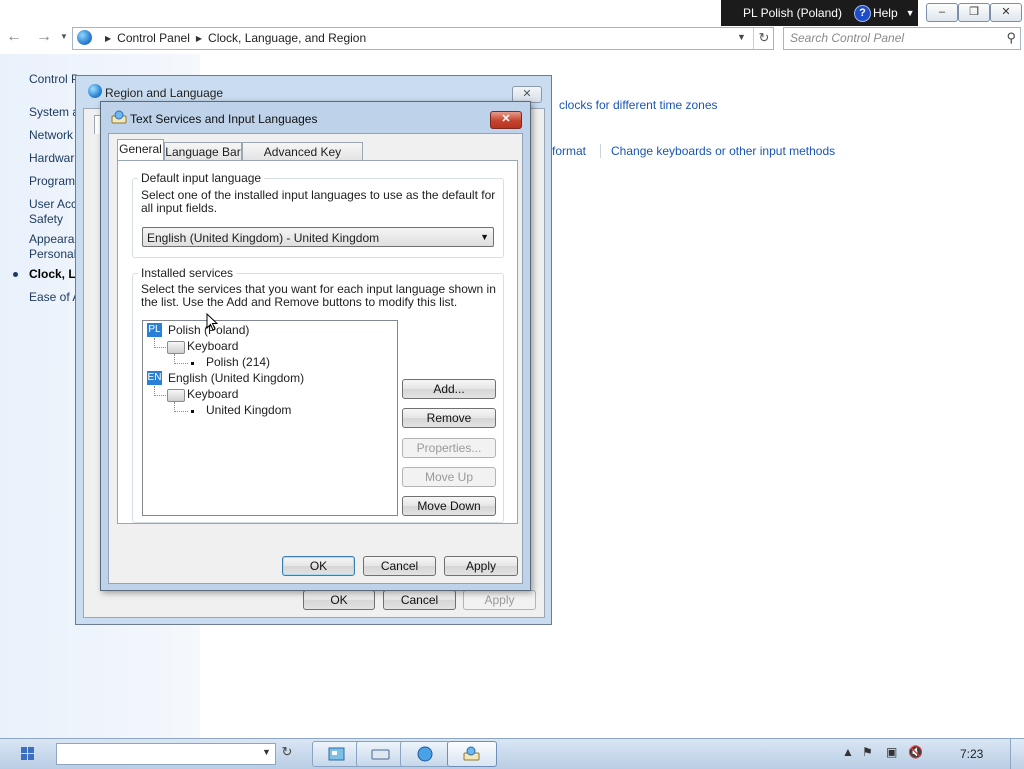 The image size is (1024, 769). I want to click on taskbar: ▼ ↻ ▲ ⚑ ▣ 🔇 7:23, so click(512, 753).